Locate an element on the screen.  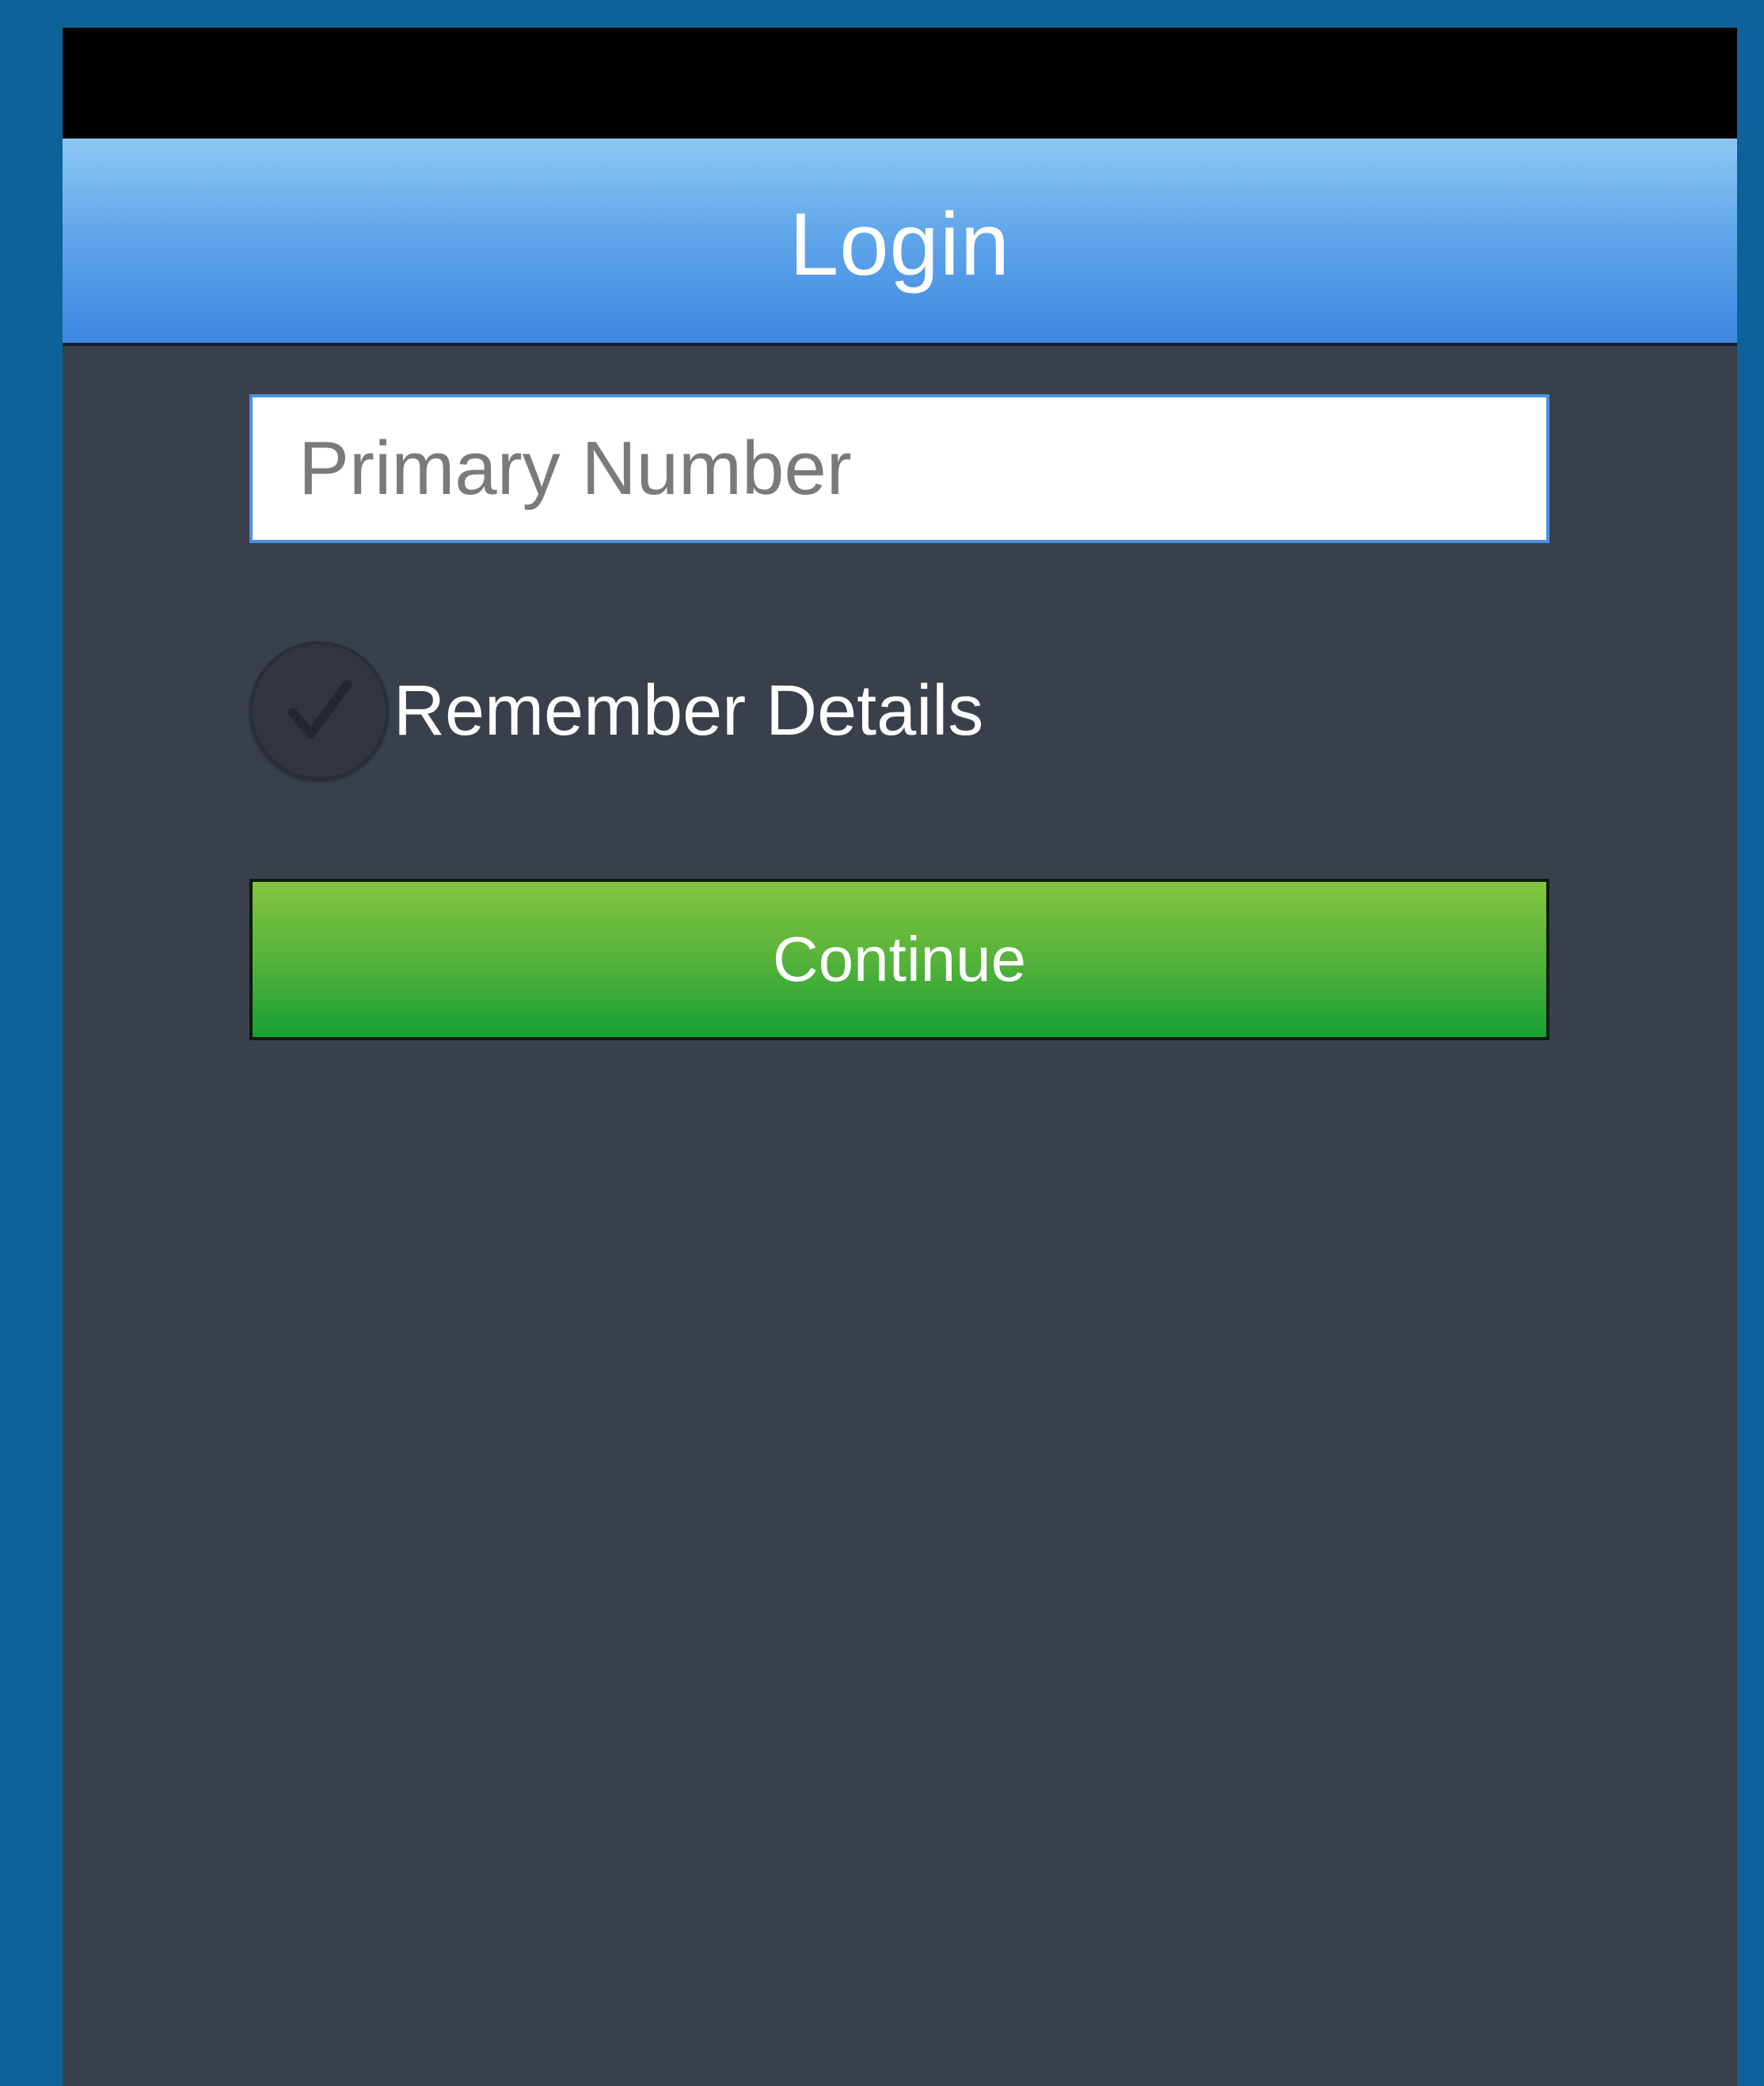
check-icon is located at coordinates (320, 709).